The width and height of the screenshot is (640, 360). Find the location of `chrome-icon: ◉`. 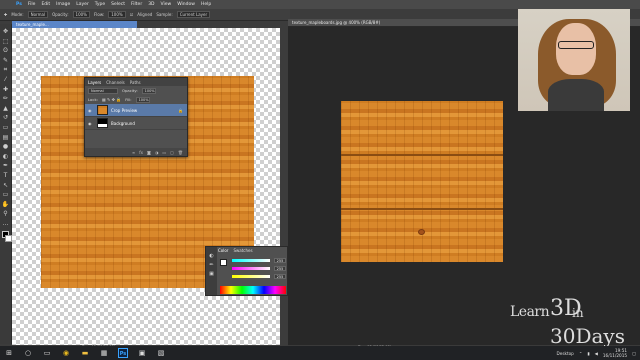

chrome-icon: ◉ is located at coordinates (66, 353).